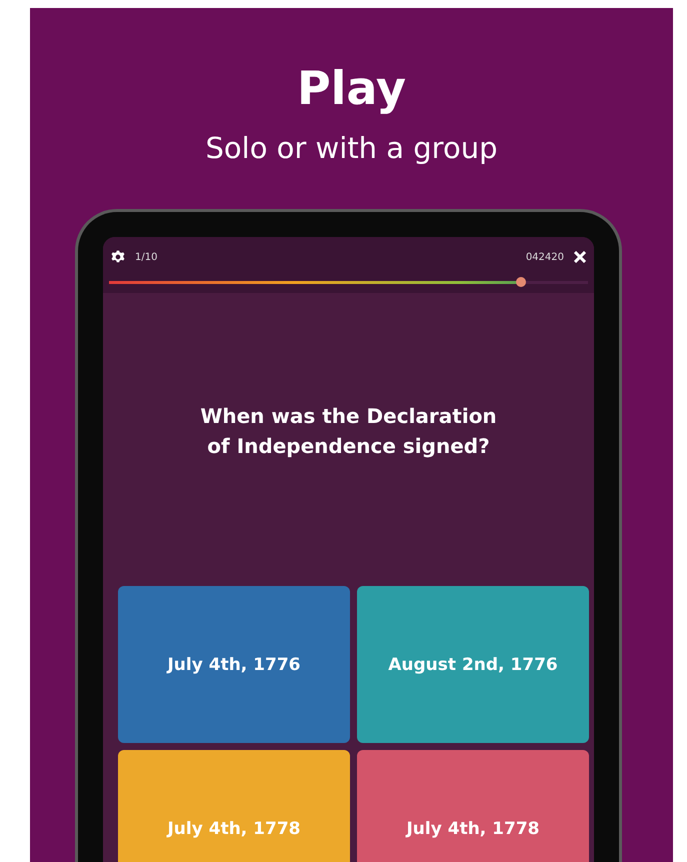  Describe the element at coordinates (118, 257) in the screenshot. I see `settings-icon` at that location.